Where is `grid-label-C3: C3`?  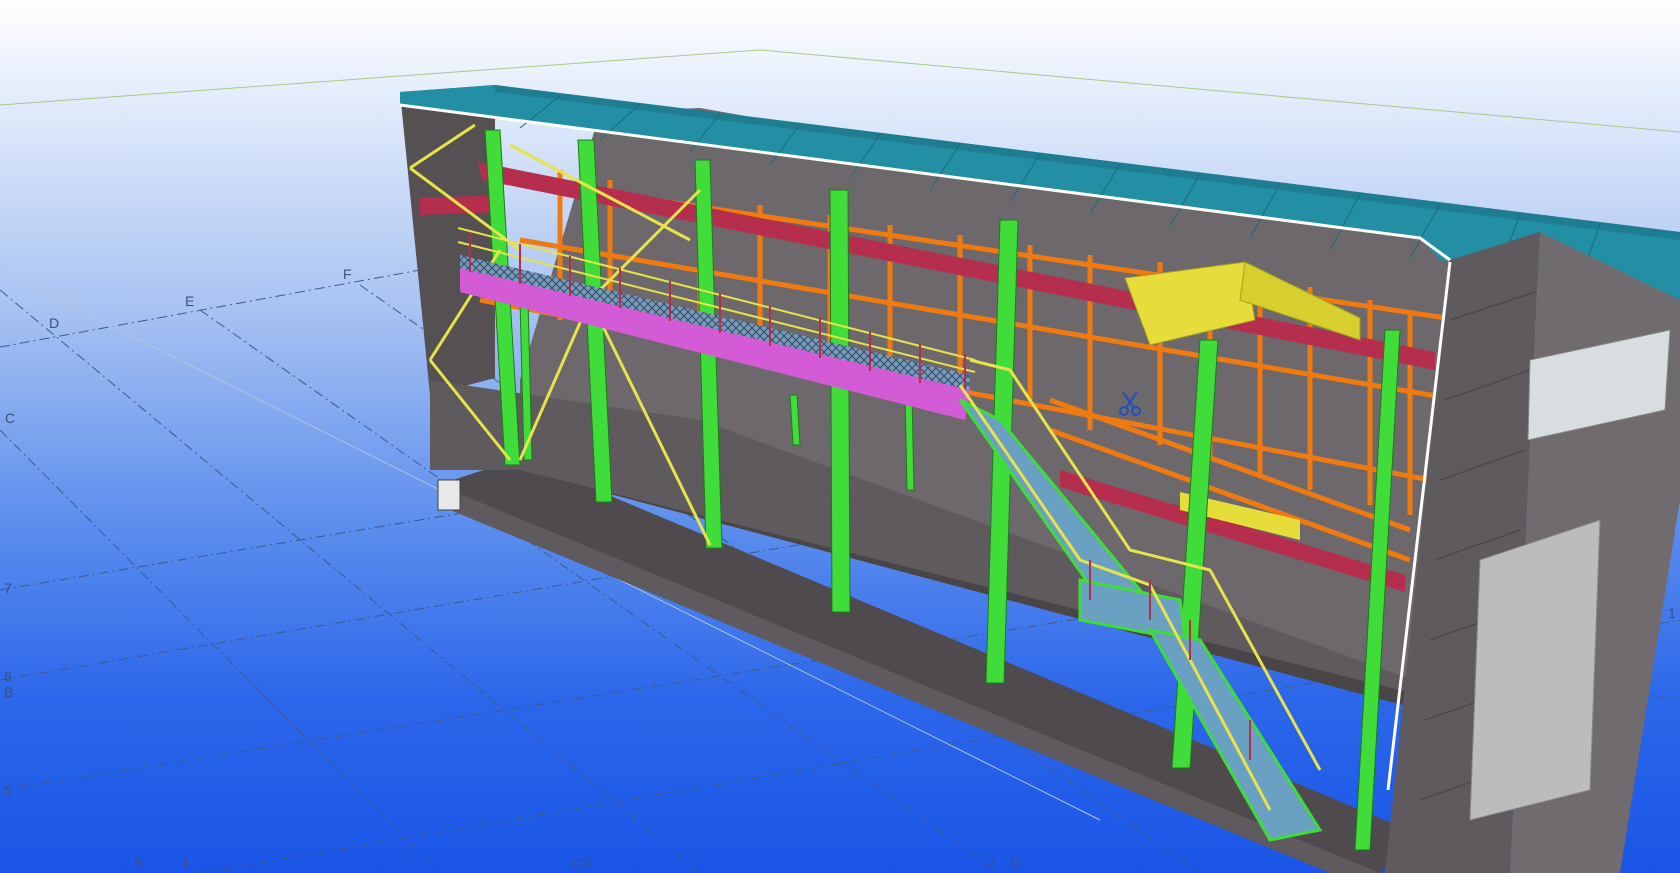
grid-label-C3: C3 is located at coordinates (581, 863).